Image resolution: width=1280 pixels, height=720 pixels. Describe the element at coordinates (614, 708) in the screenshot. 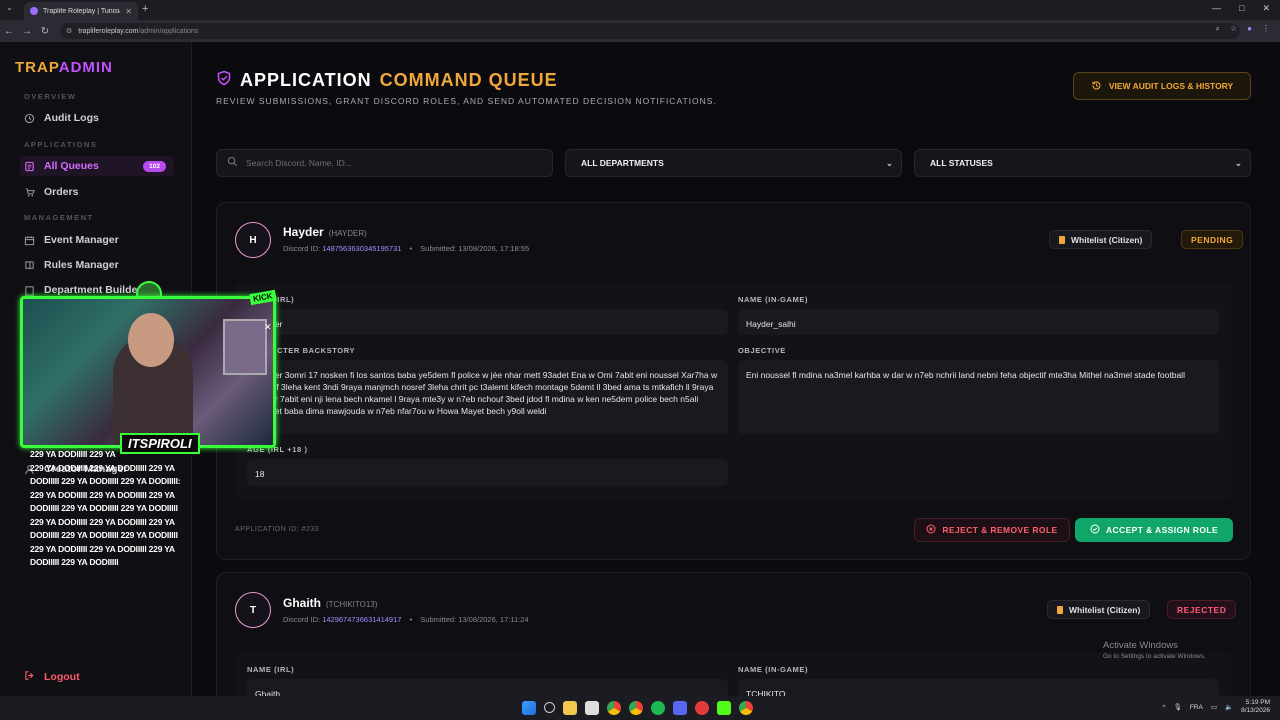

I see `chrome-icon` at that location.